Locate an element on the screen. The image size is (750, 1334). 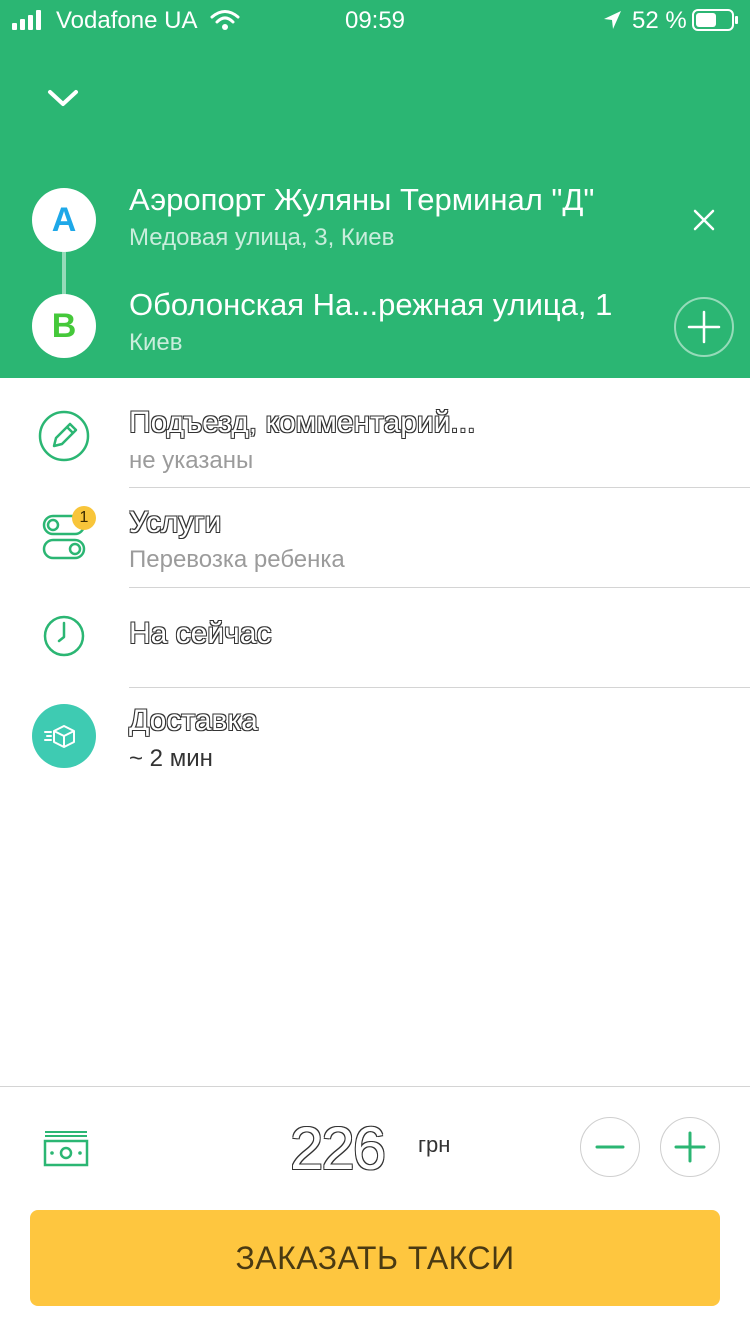
cash-icon is located at coordinates (66, 1148).